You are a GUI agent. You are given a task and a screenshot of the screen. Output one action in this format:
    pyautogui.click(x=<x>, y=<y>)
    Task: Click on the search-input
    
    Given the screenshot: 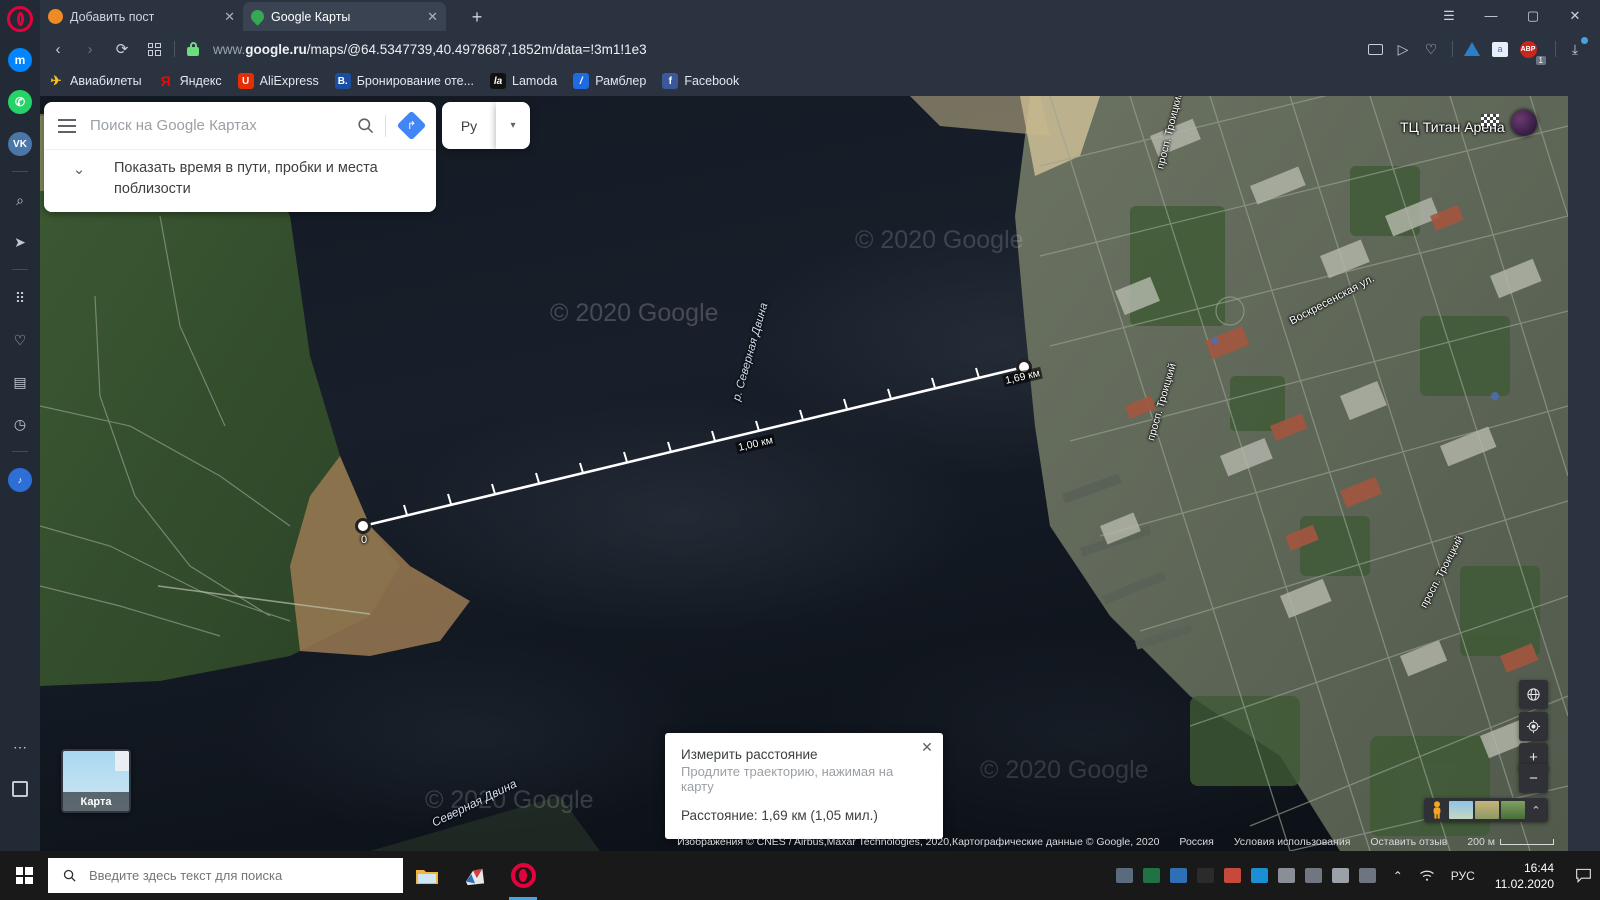 What is the action you would take?
    pyautogui.click(x=217, y=125)
    